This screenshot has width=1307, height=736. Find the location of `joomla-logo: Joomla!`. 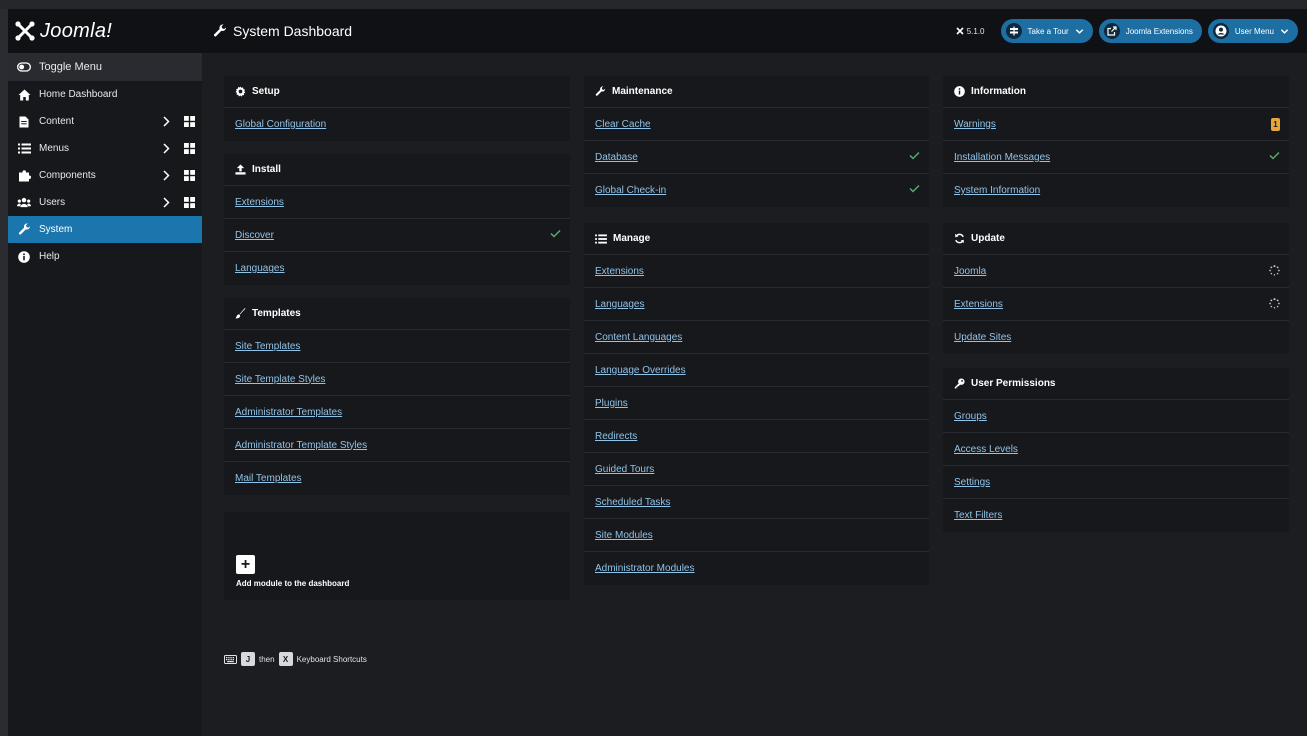

joomla-logo: Joomla! is located at coordinates (105, 31).